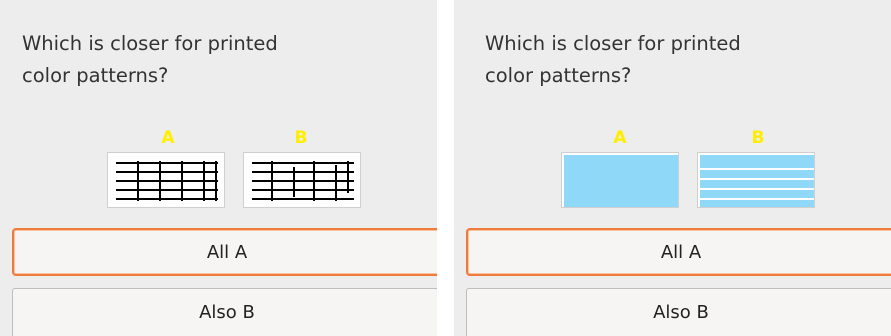 The image size is (891, 336). I want to click on pattern-a-black-grid, so click(166, 180).